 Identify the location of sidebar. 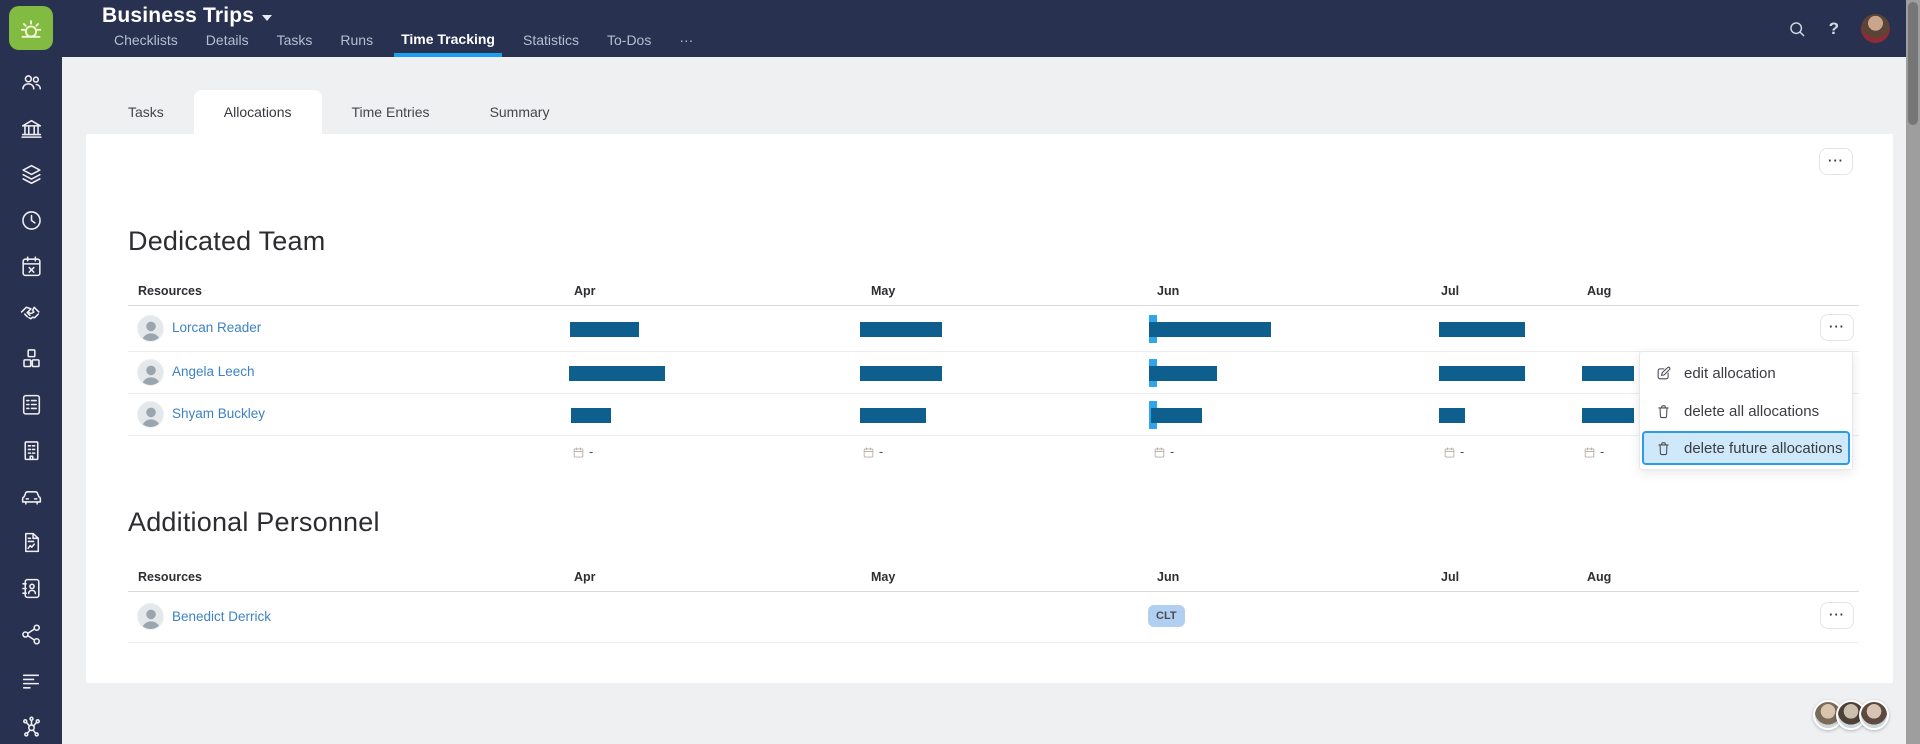
(31, 372).